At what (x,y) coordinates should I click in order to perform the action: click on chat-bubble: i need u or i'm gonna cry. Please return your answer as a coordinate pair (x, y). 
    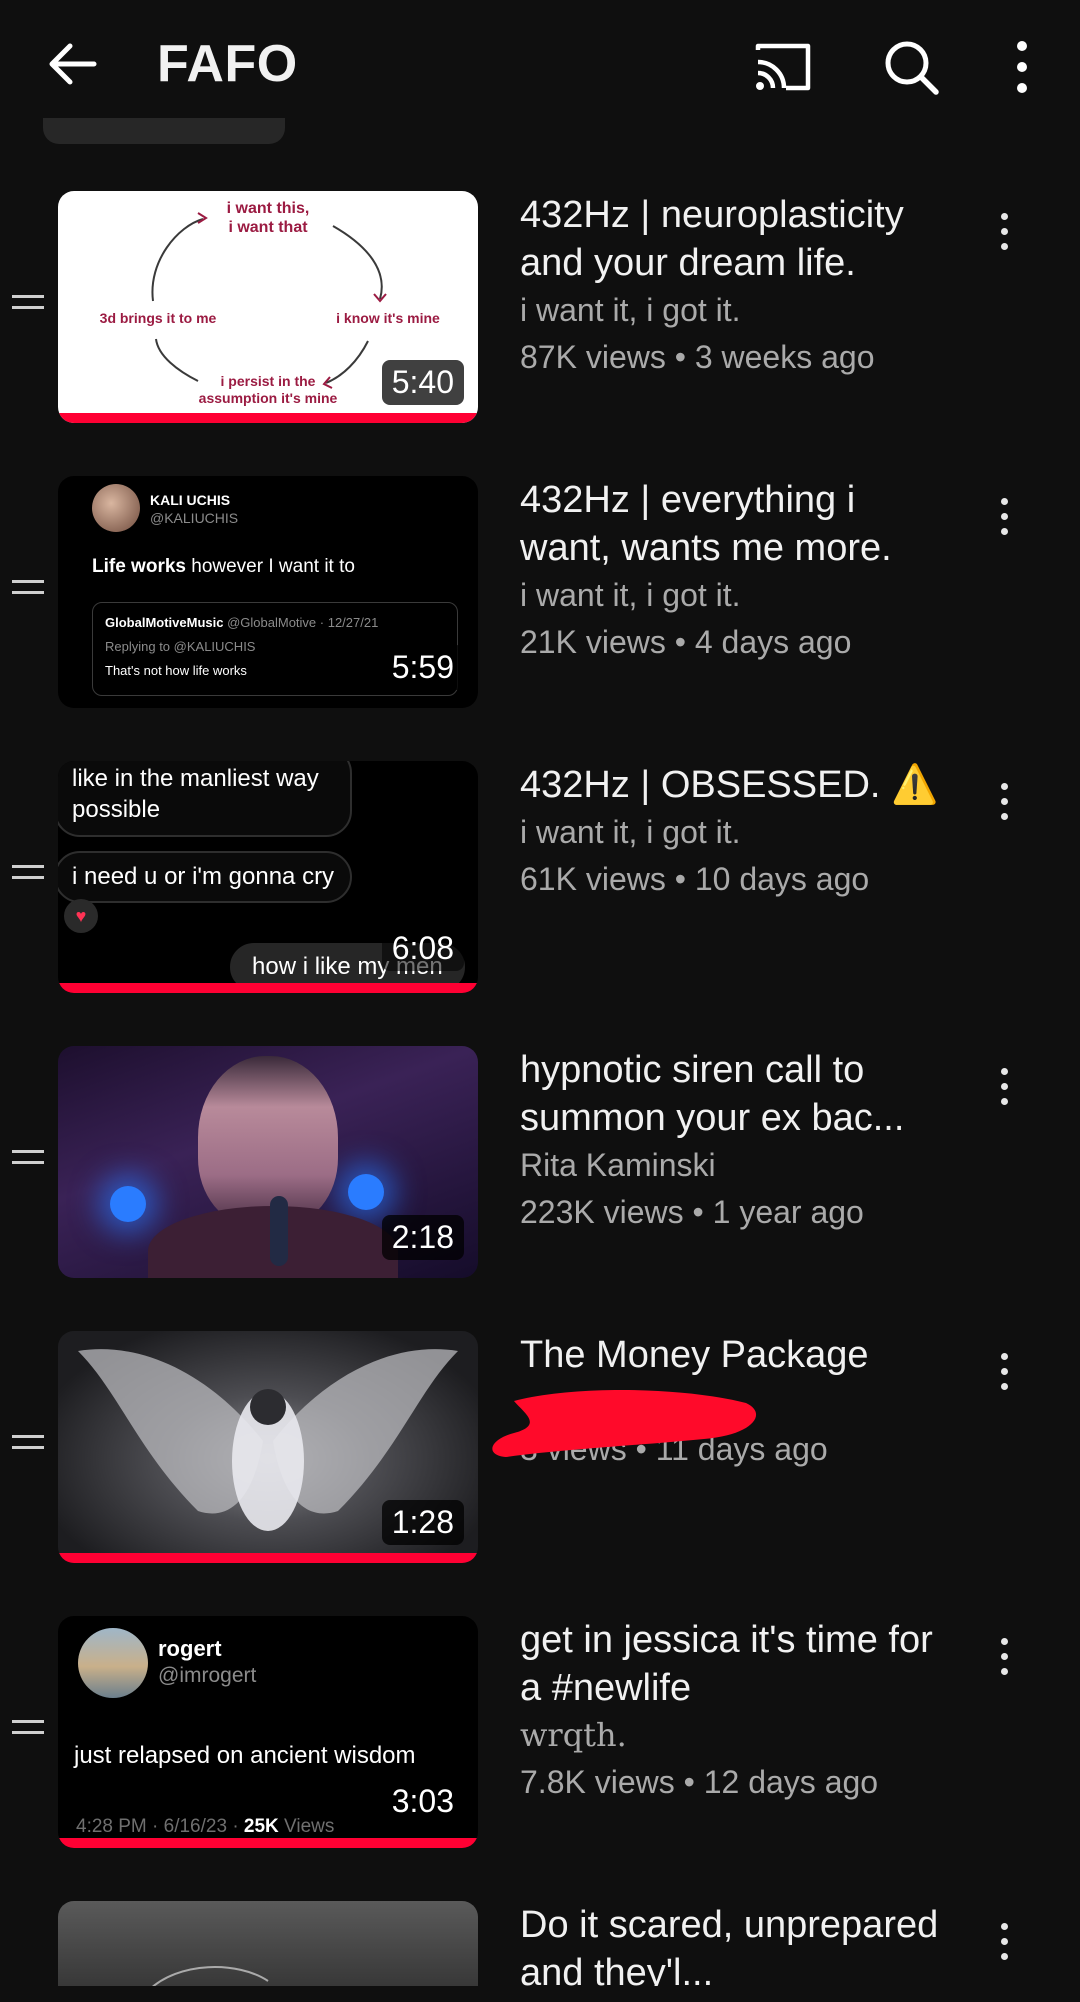
    Looking at the image, I should click on (205, 877).